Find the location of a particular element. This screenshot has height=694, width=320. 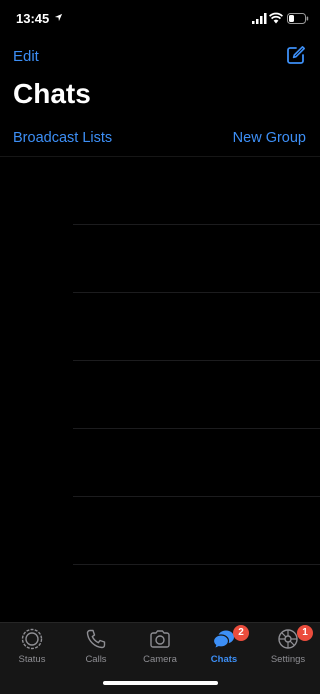

tab-status: Status is located at coordinates (32, 648).